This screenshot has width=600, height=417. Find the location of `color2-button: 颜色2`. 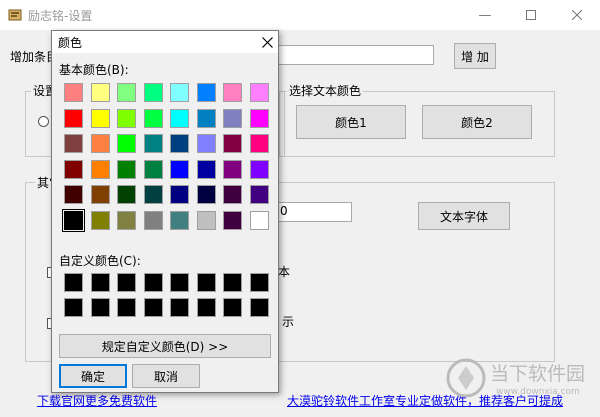

color2-button: 颜色2 is located at coordinates (477, 122).